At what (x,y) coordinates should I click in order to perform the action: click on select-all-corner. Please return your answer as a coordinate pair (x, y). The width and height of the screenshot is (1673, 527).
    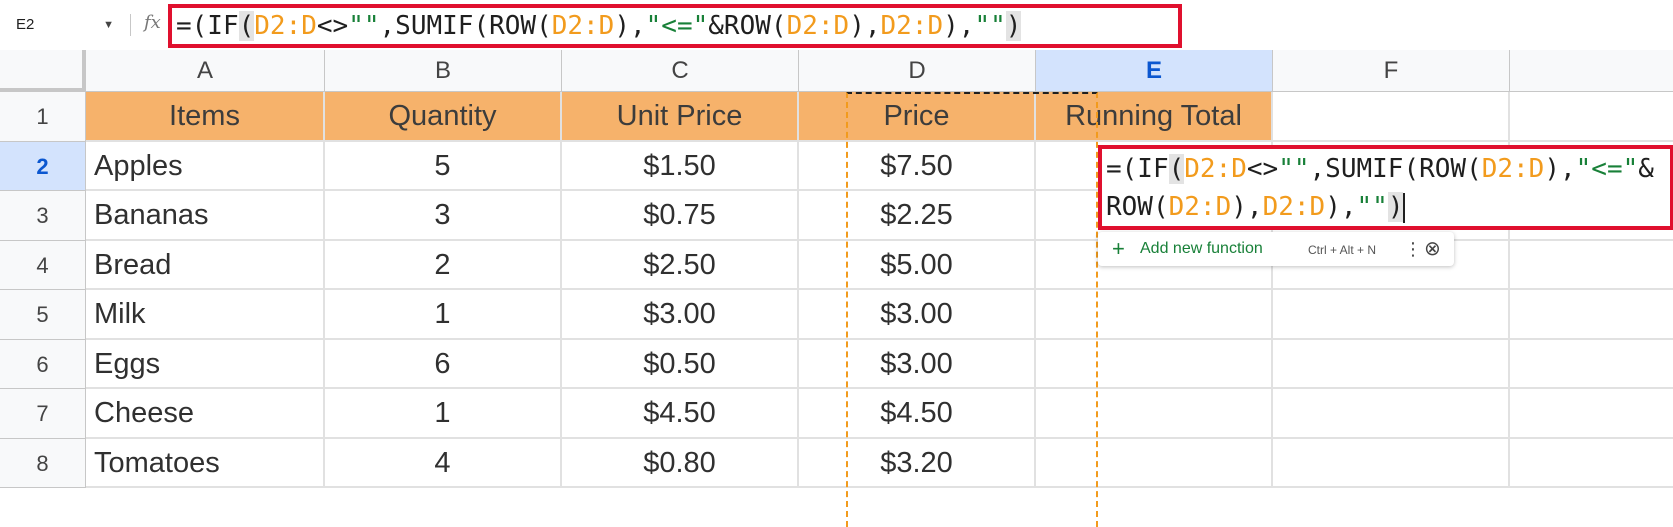
    Looking at the image, I should click on (43, 71).